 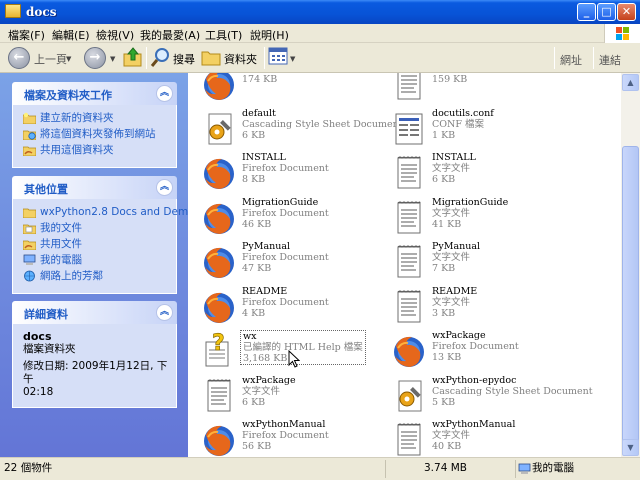 I want to click on details-time: 02:18, so click(x=38, y=392).